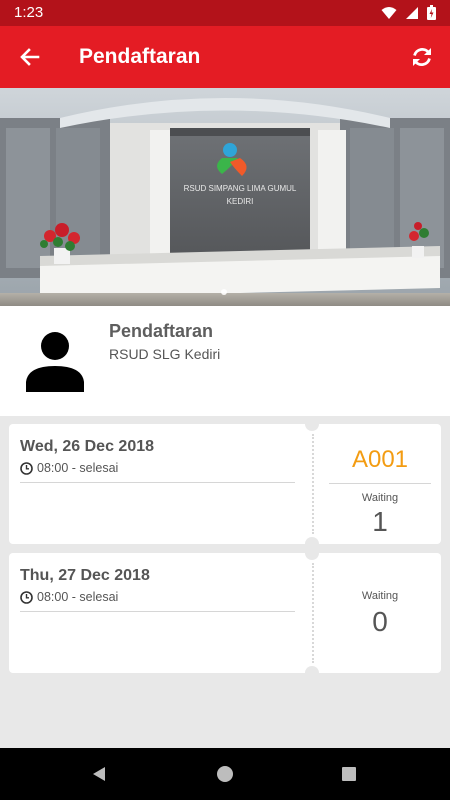 The image size is (450, 800). Describe the element at coordinates (380, 459) in the screenshot. I see `queue-number: A001` at that location.